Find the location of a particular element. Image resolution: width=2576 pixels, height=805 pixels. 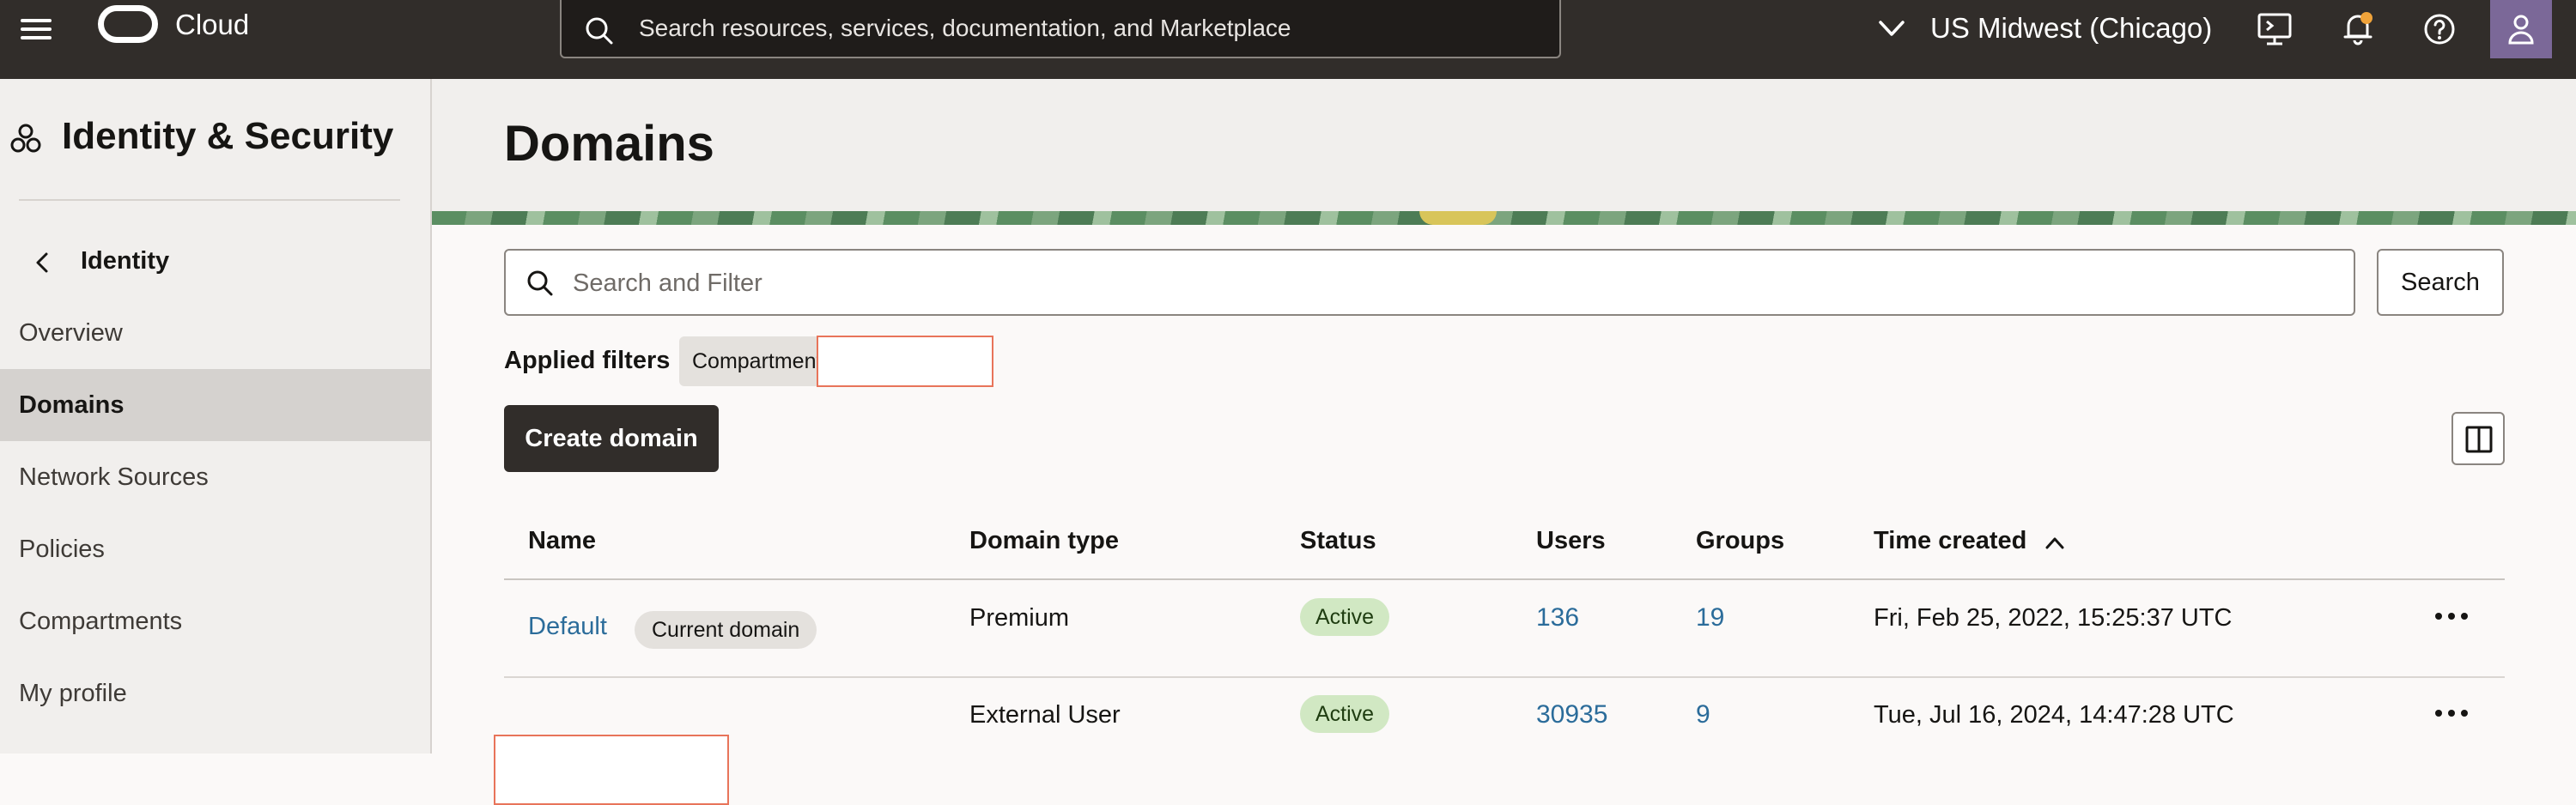

divider is located at coordinates (209, 200).